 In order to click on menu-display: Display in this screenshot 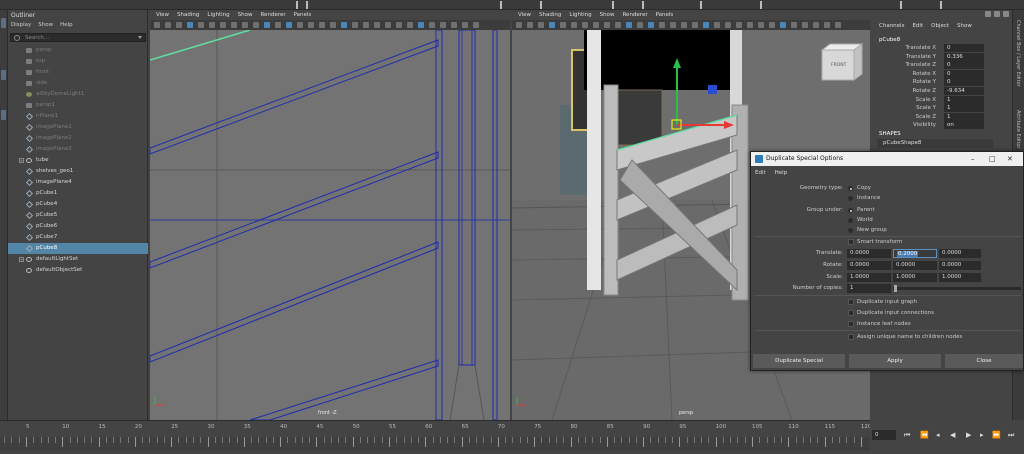, I will do `click(21, 25)`.